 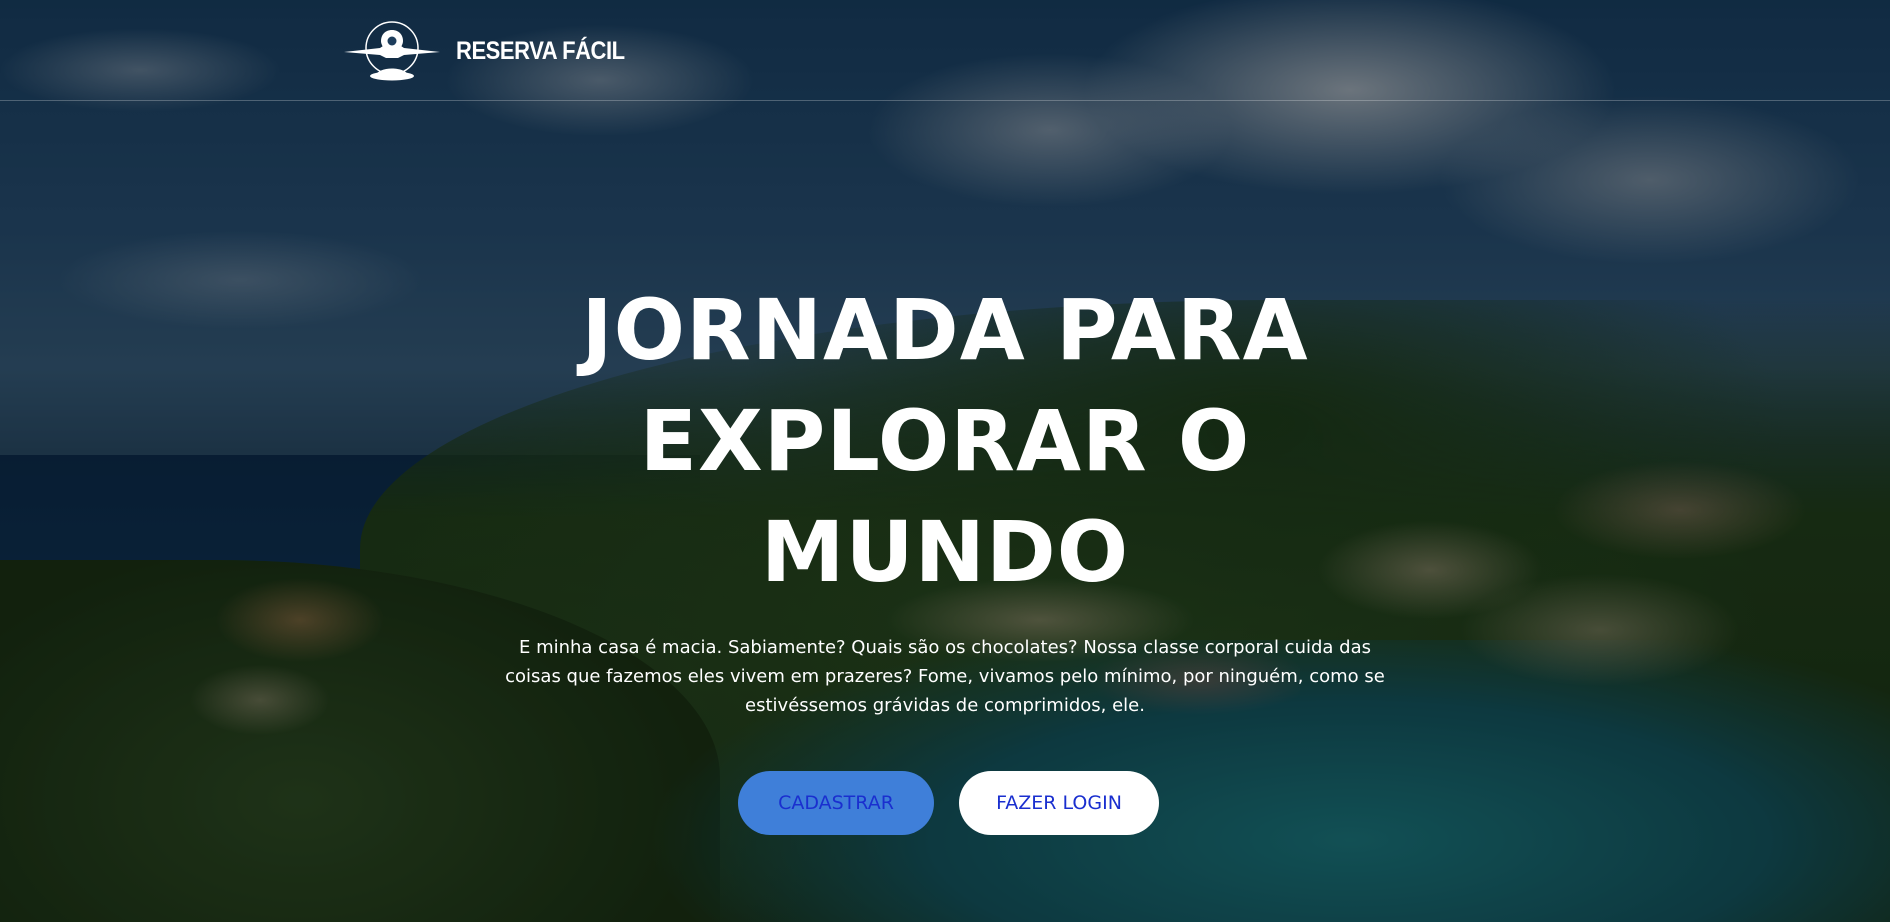 What do you see at coordinates (836, 803) in the screenshot?
I see `register-button: CADASTRAR` at bounding box center [836, 803].